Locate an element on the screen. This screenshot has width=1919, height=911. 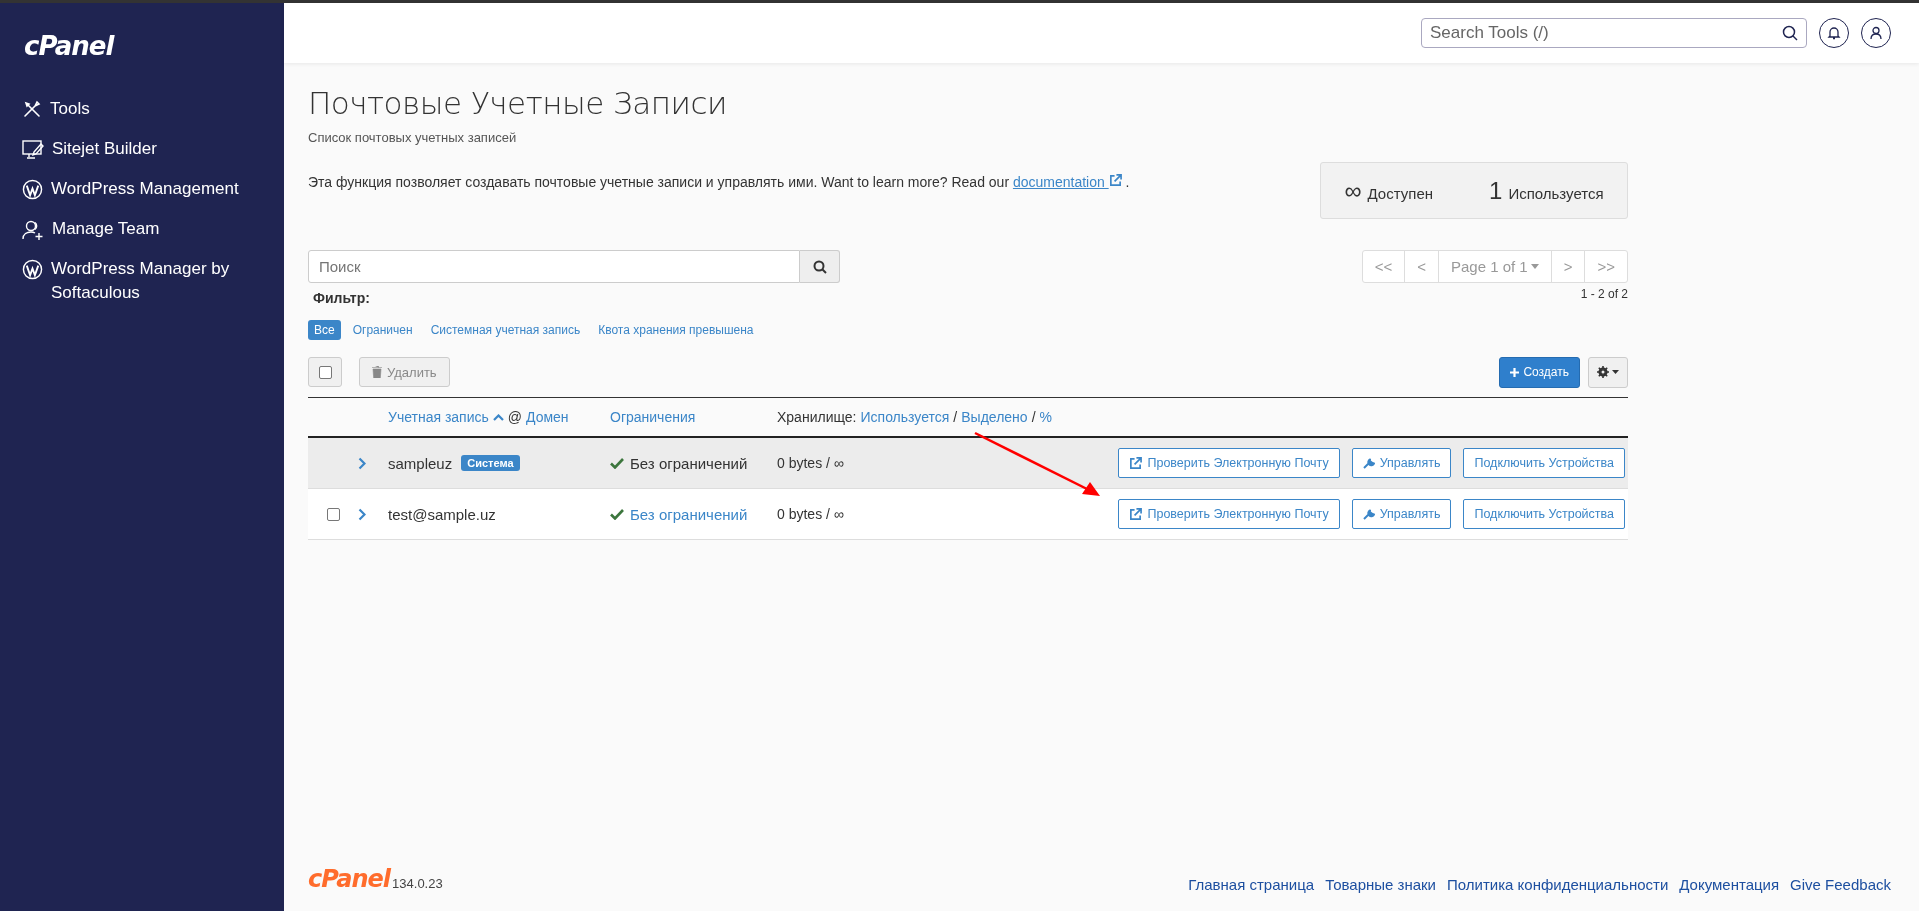
sidebar-item: WordPress Management is located at coordinates (142, 189).